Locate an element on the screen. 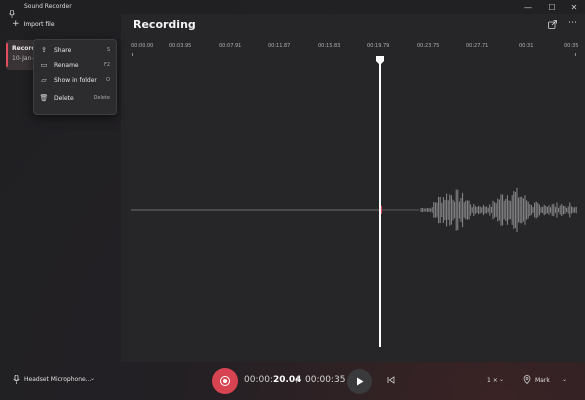  menu-item-rename: ▭ Rename F2 is located at coordinates (75, 65).